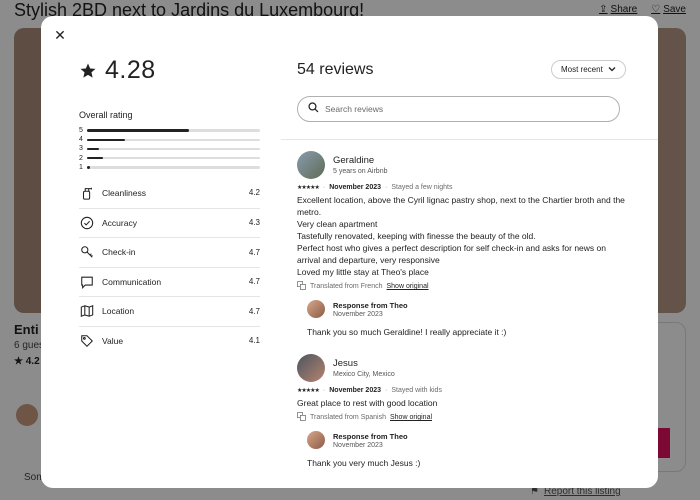 This screenshot has height=500, width=700. What do you see at coordinates (465, 109) in the screenshot?
I see `search-input` at bounding box center [465, 109].